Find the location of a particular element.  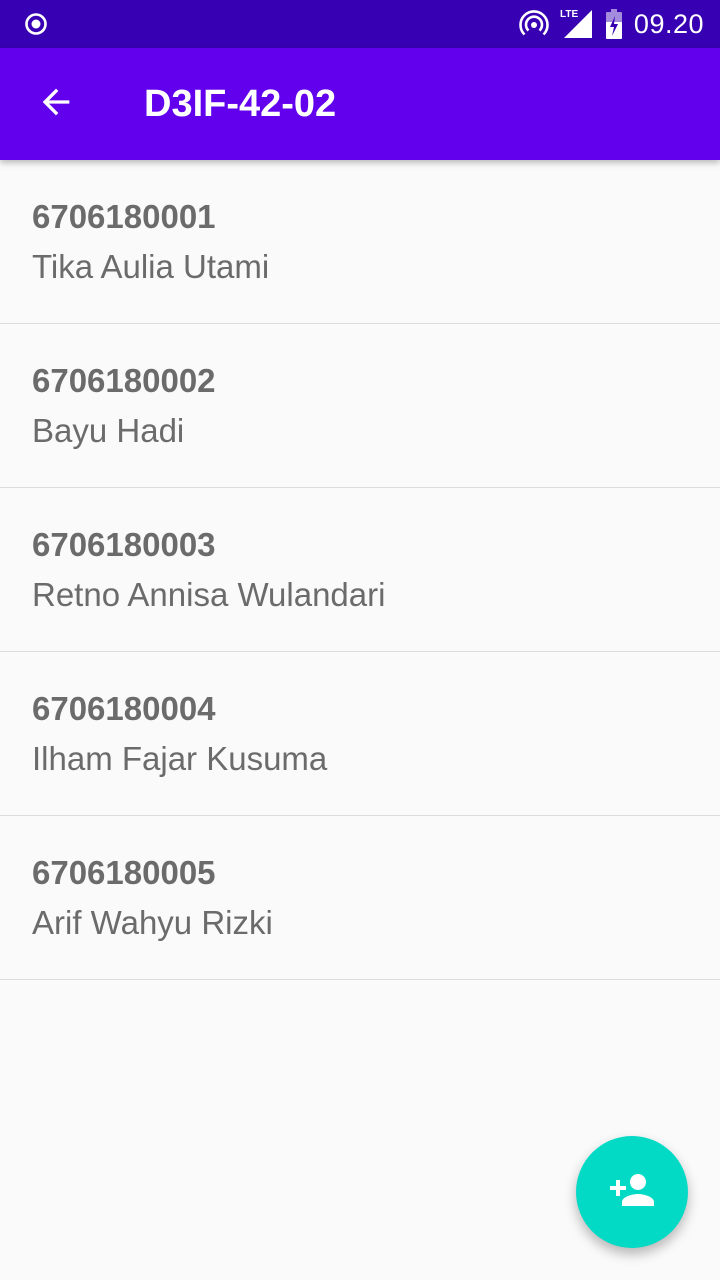

signal-icon: LTE is located at coordinates (577, 24).